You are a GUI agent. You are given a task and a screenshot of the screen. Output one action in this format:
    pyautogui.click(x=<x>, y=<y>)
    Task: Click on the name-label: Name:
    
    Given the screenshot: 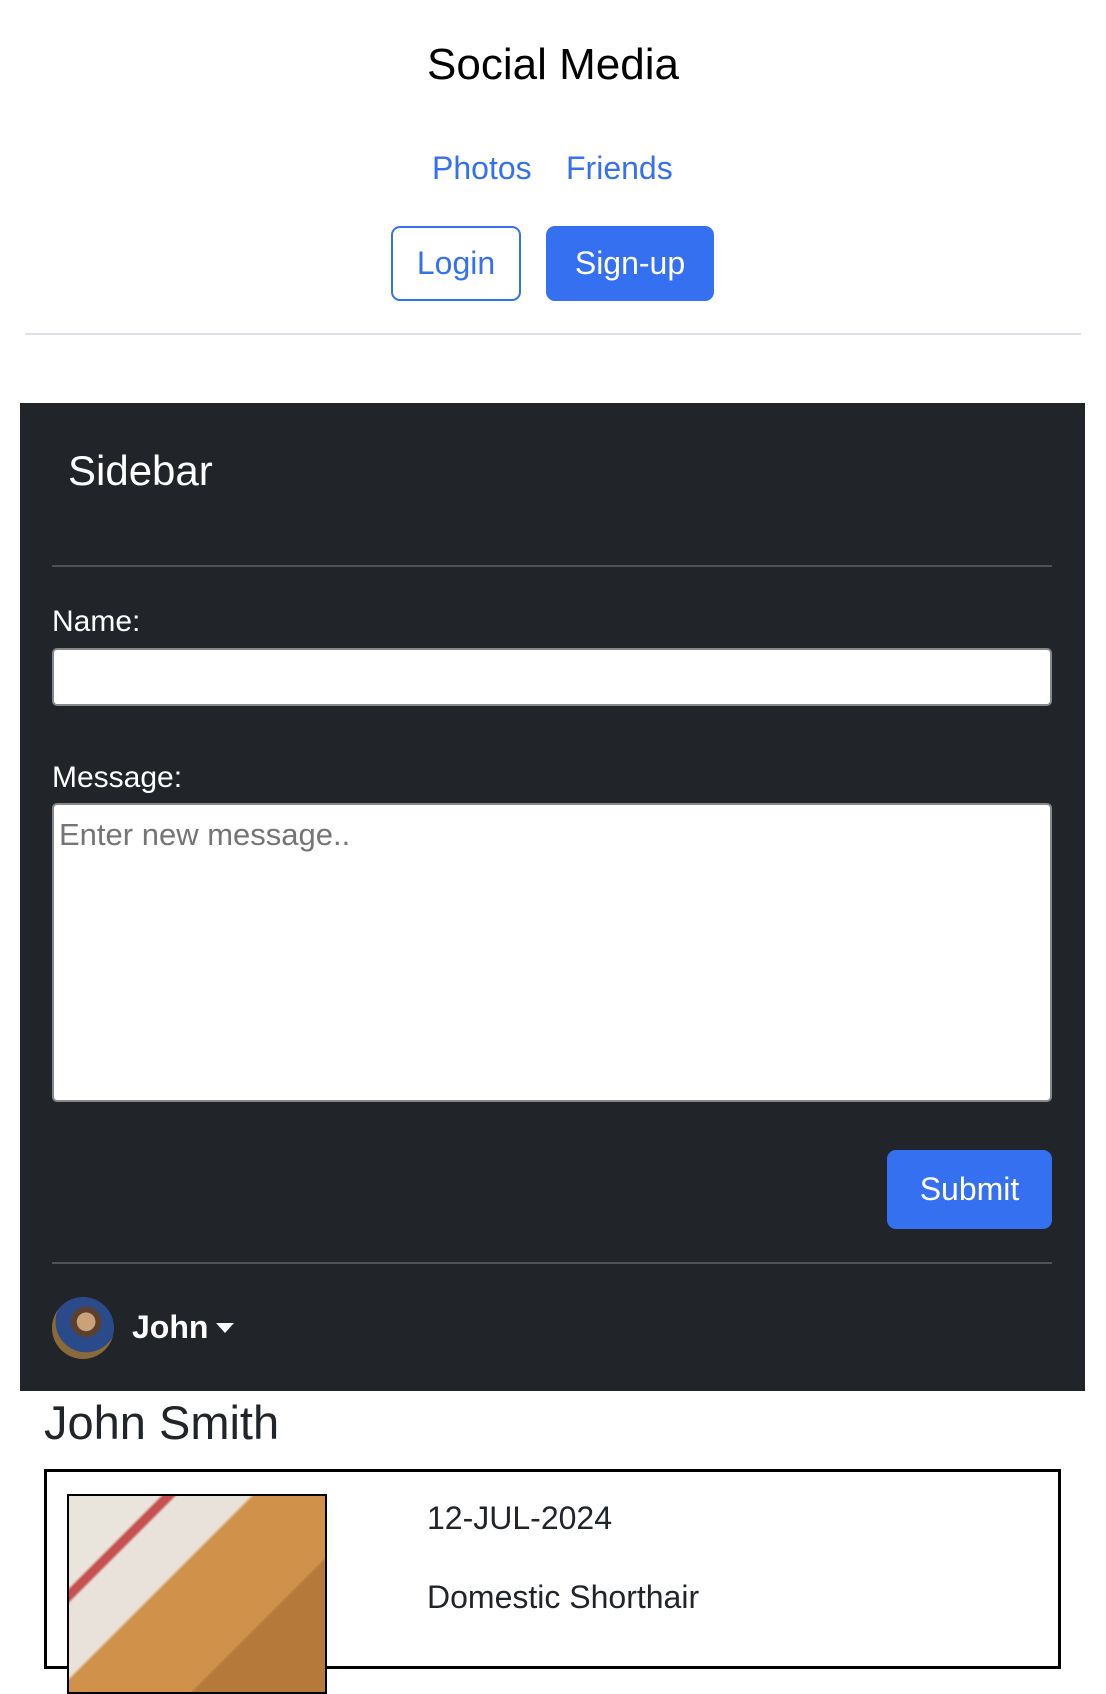 What is the action you would take?
    pyautogui.click(x=96, y=621)
    